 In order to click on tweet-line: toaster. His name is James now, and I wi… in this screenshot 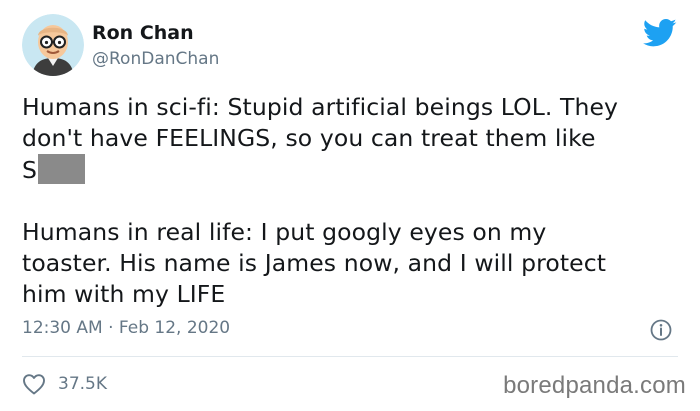, I will do `click(314, 263)`.